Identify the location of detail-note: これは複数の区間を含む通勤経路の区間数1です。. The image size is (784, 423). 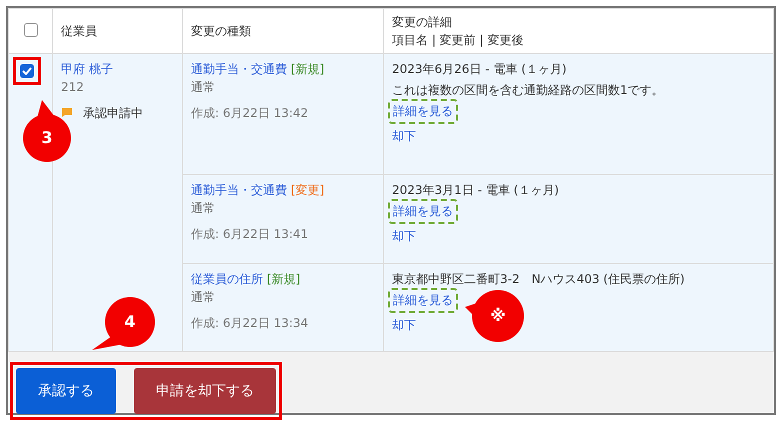
(528, 90).